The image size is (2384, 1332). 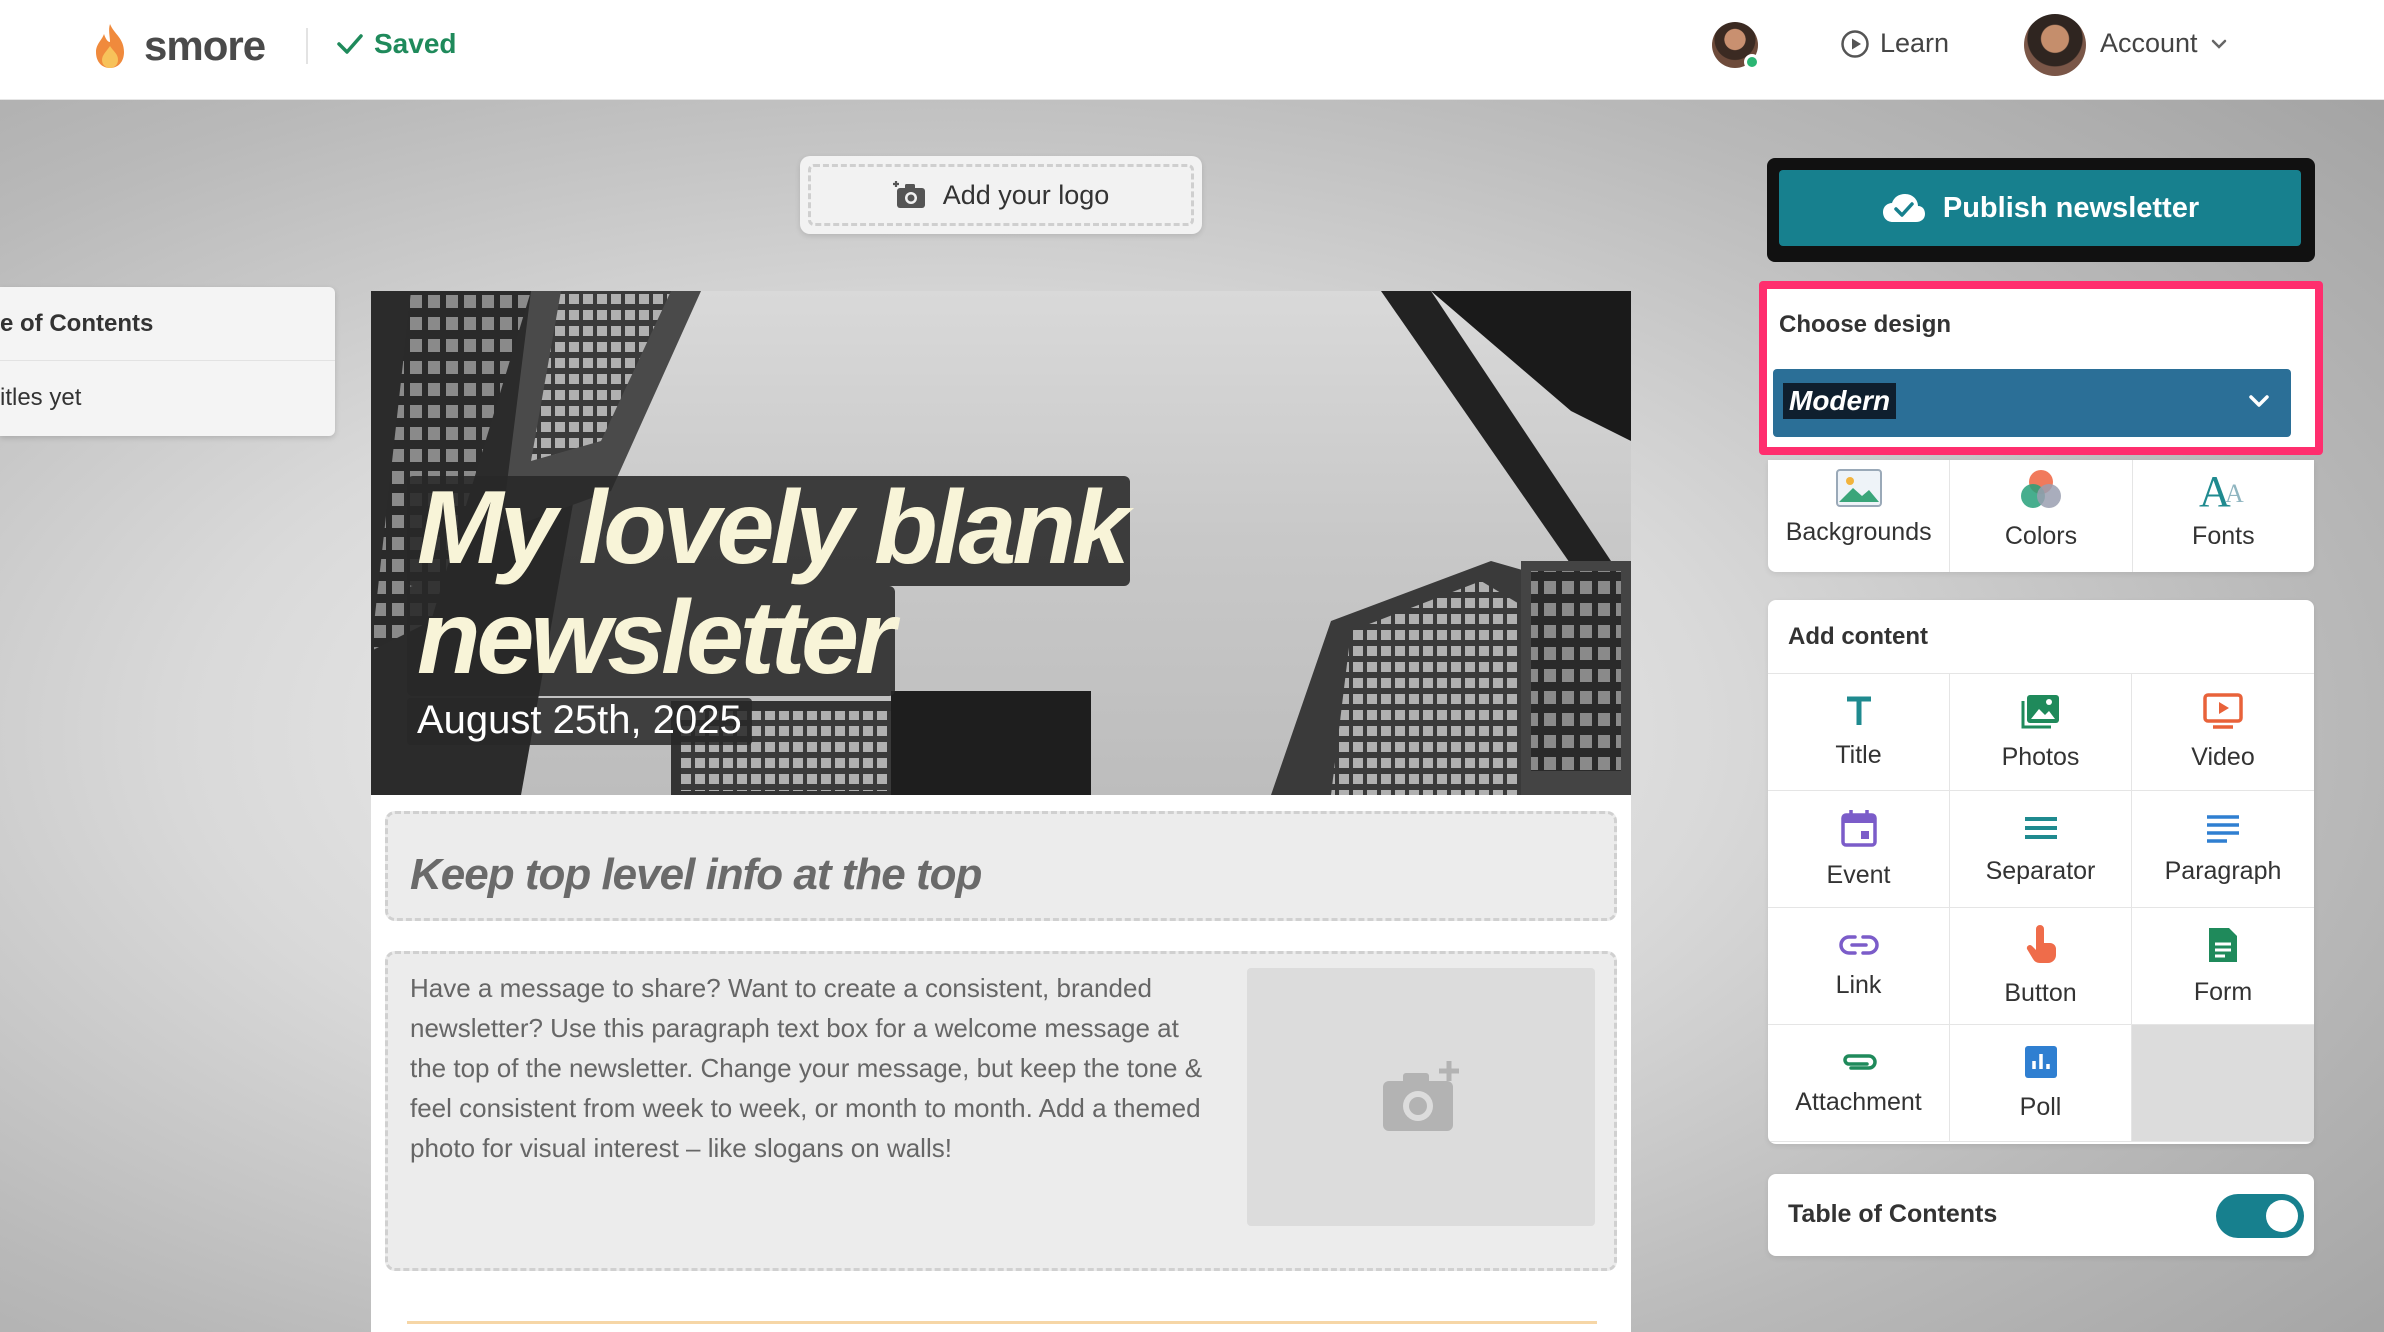 I want to click on section-heading: Keep top level info at the top, so click(x=696, y=875).